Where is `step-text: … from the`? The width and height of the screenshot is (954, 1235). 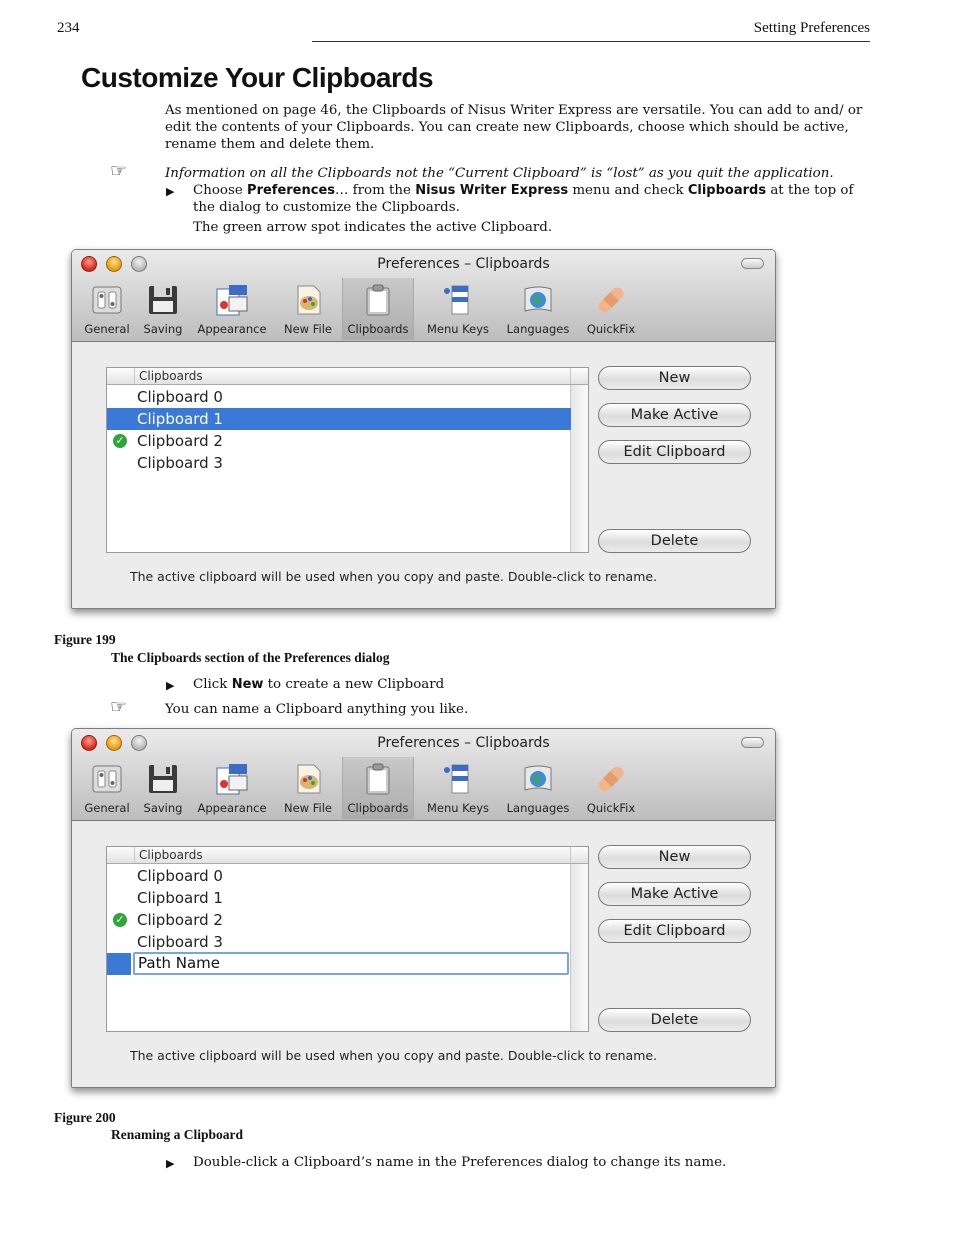
step-text: … from the is located at coordinates (375, 190).